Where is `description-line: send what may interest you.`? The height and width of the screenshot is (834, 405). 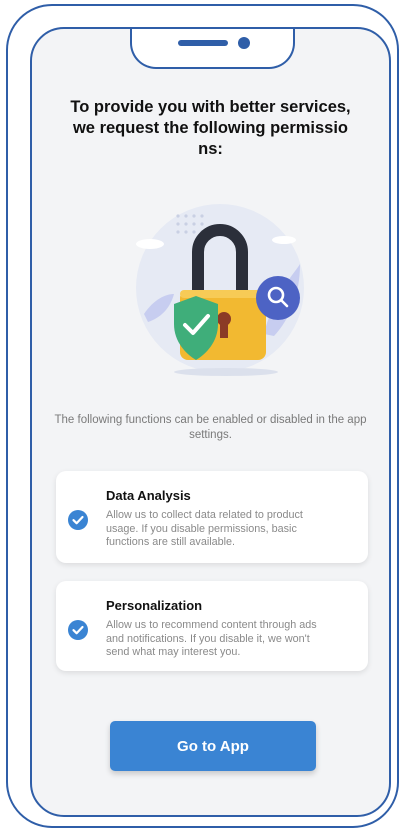
description-line: send what may interest you. is located at coordinates (173, 652).